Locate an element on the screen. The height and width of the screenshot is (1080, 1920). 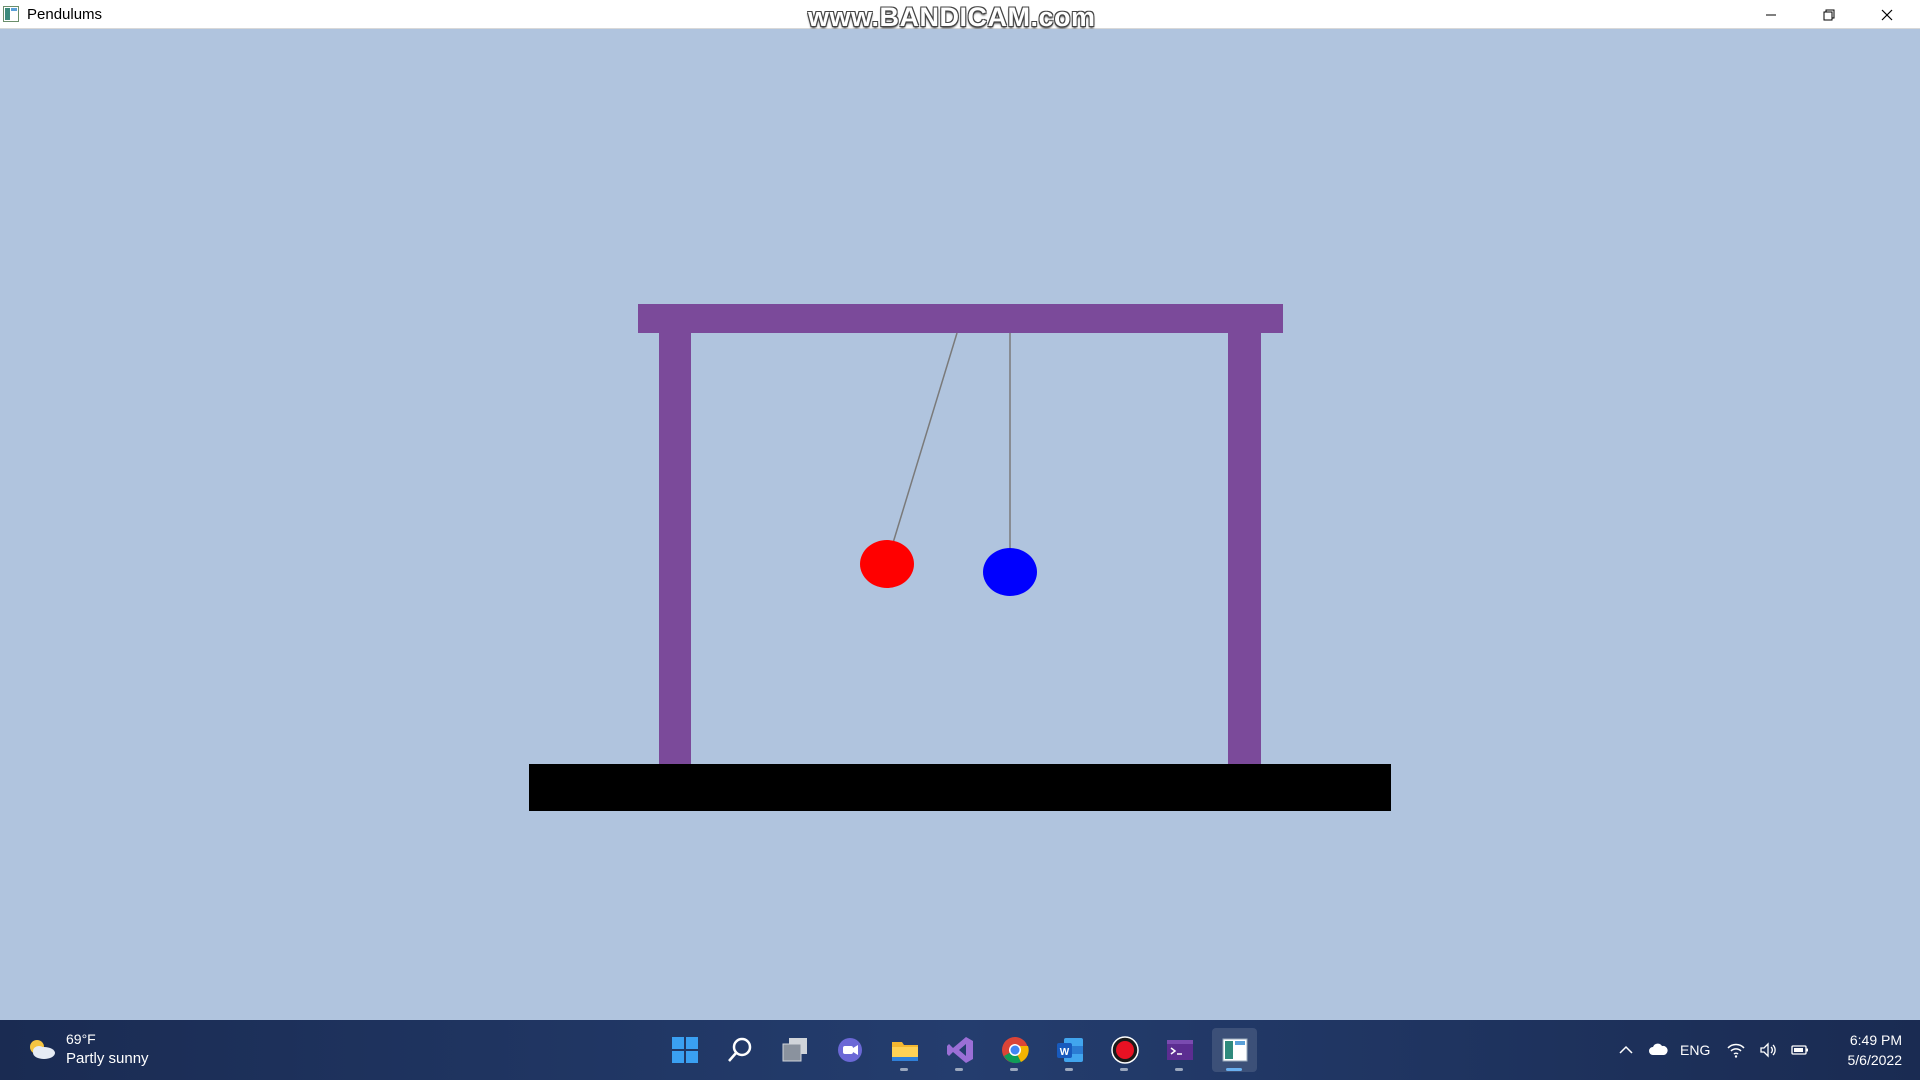
word-button: W is located at coordinates (1069, 1050).